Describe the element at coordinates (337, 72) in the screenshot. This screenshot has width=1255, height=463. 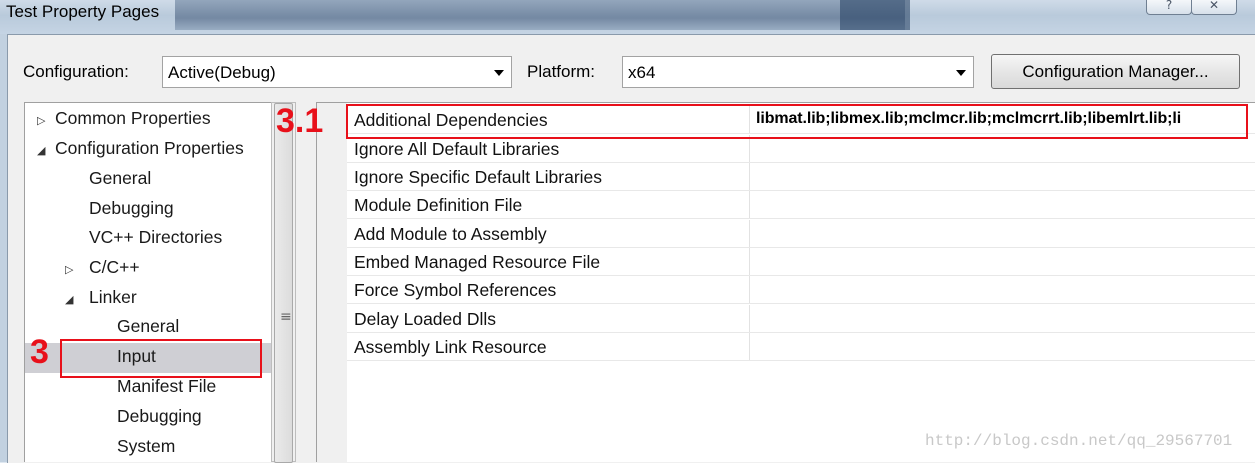
I see `configuration-dropdown: Active(Debug)` at that location.